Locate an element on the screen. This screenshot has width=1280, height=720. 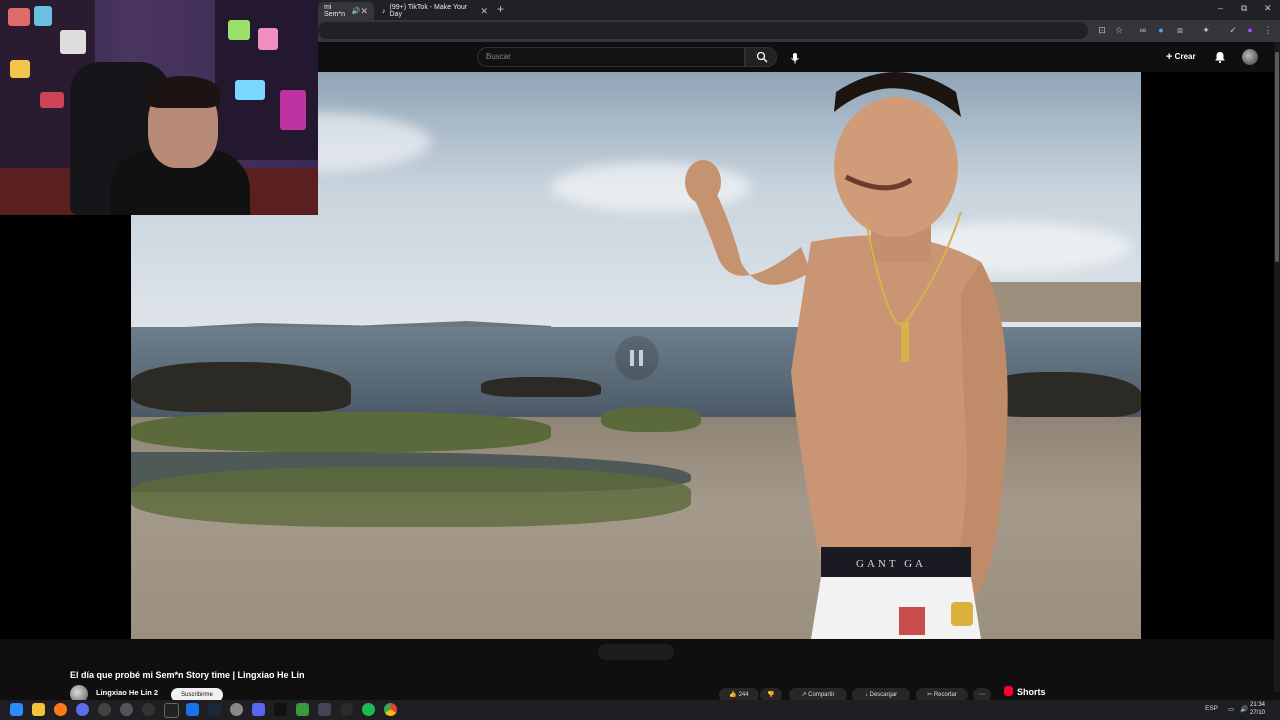
windows-taskbar: ESP ▭ 🔊 21:34 27/10 is located at coordinates (640, 710).